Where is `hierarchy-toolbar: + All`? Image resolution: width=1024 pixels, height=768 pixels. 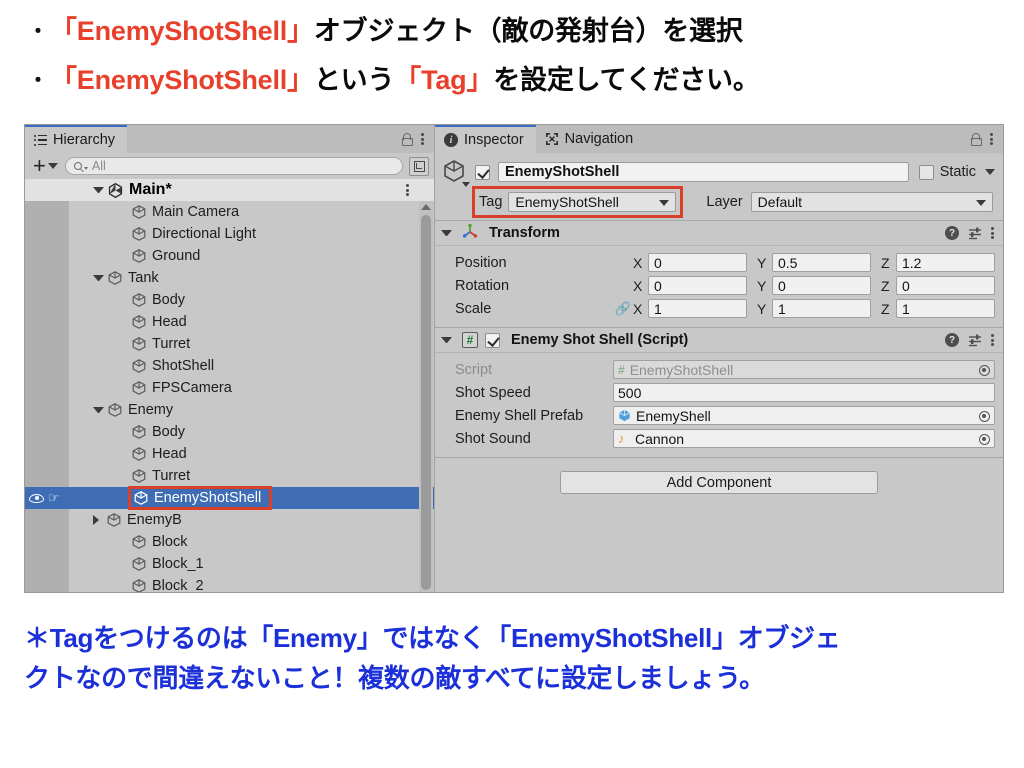
hierarchy-toolbar: + All is located at coordinates (229, 166).